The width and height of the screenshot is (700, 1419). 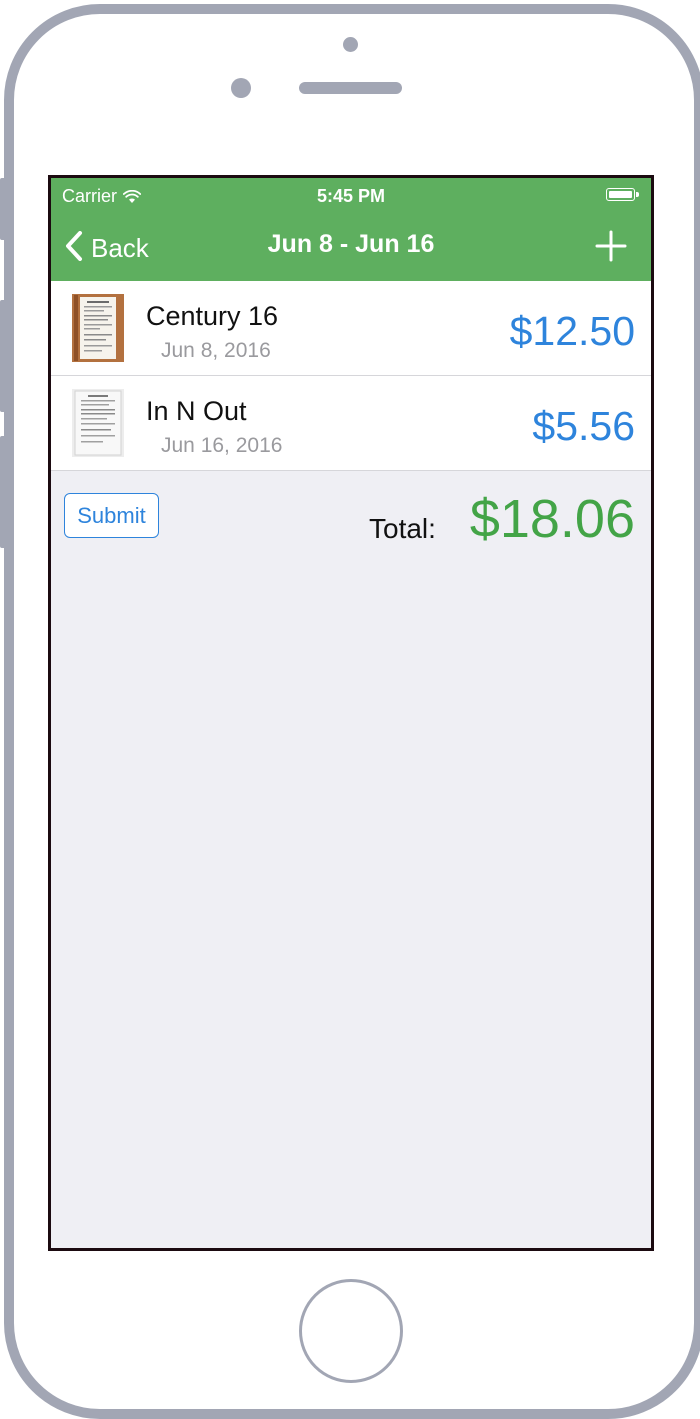 What do you see at coordinates (196, 411) in the screenshot?
I see `merchant-name: In N Out` at bounding box center [196, 411].